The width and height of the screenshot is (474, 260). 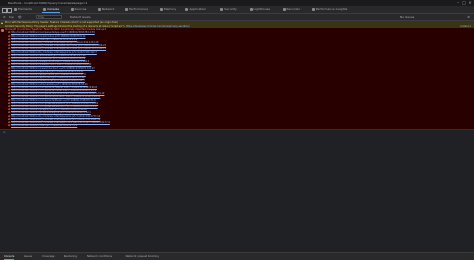 What do you see at coordinates (11, 17) in the screenshot?
I see `context-selector: top` at bounding box center [11, 17].